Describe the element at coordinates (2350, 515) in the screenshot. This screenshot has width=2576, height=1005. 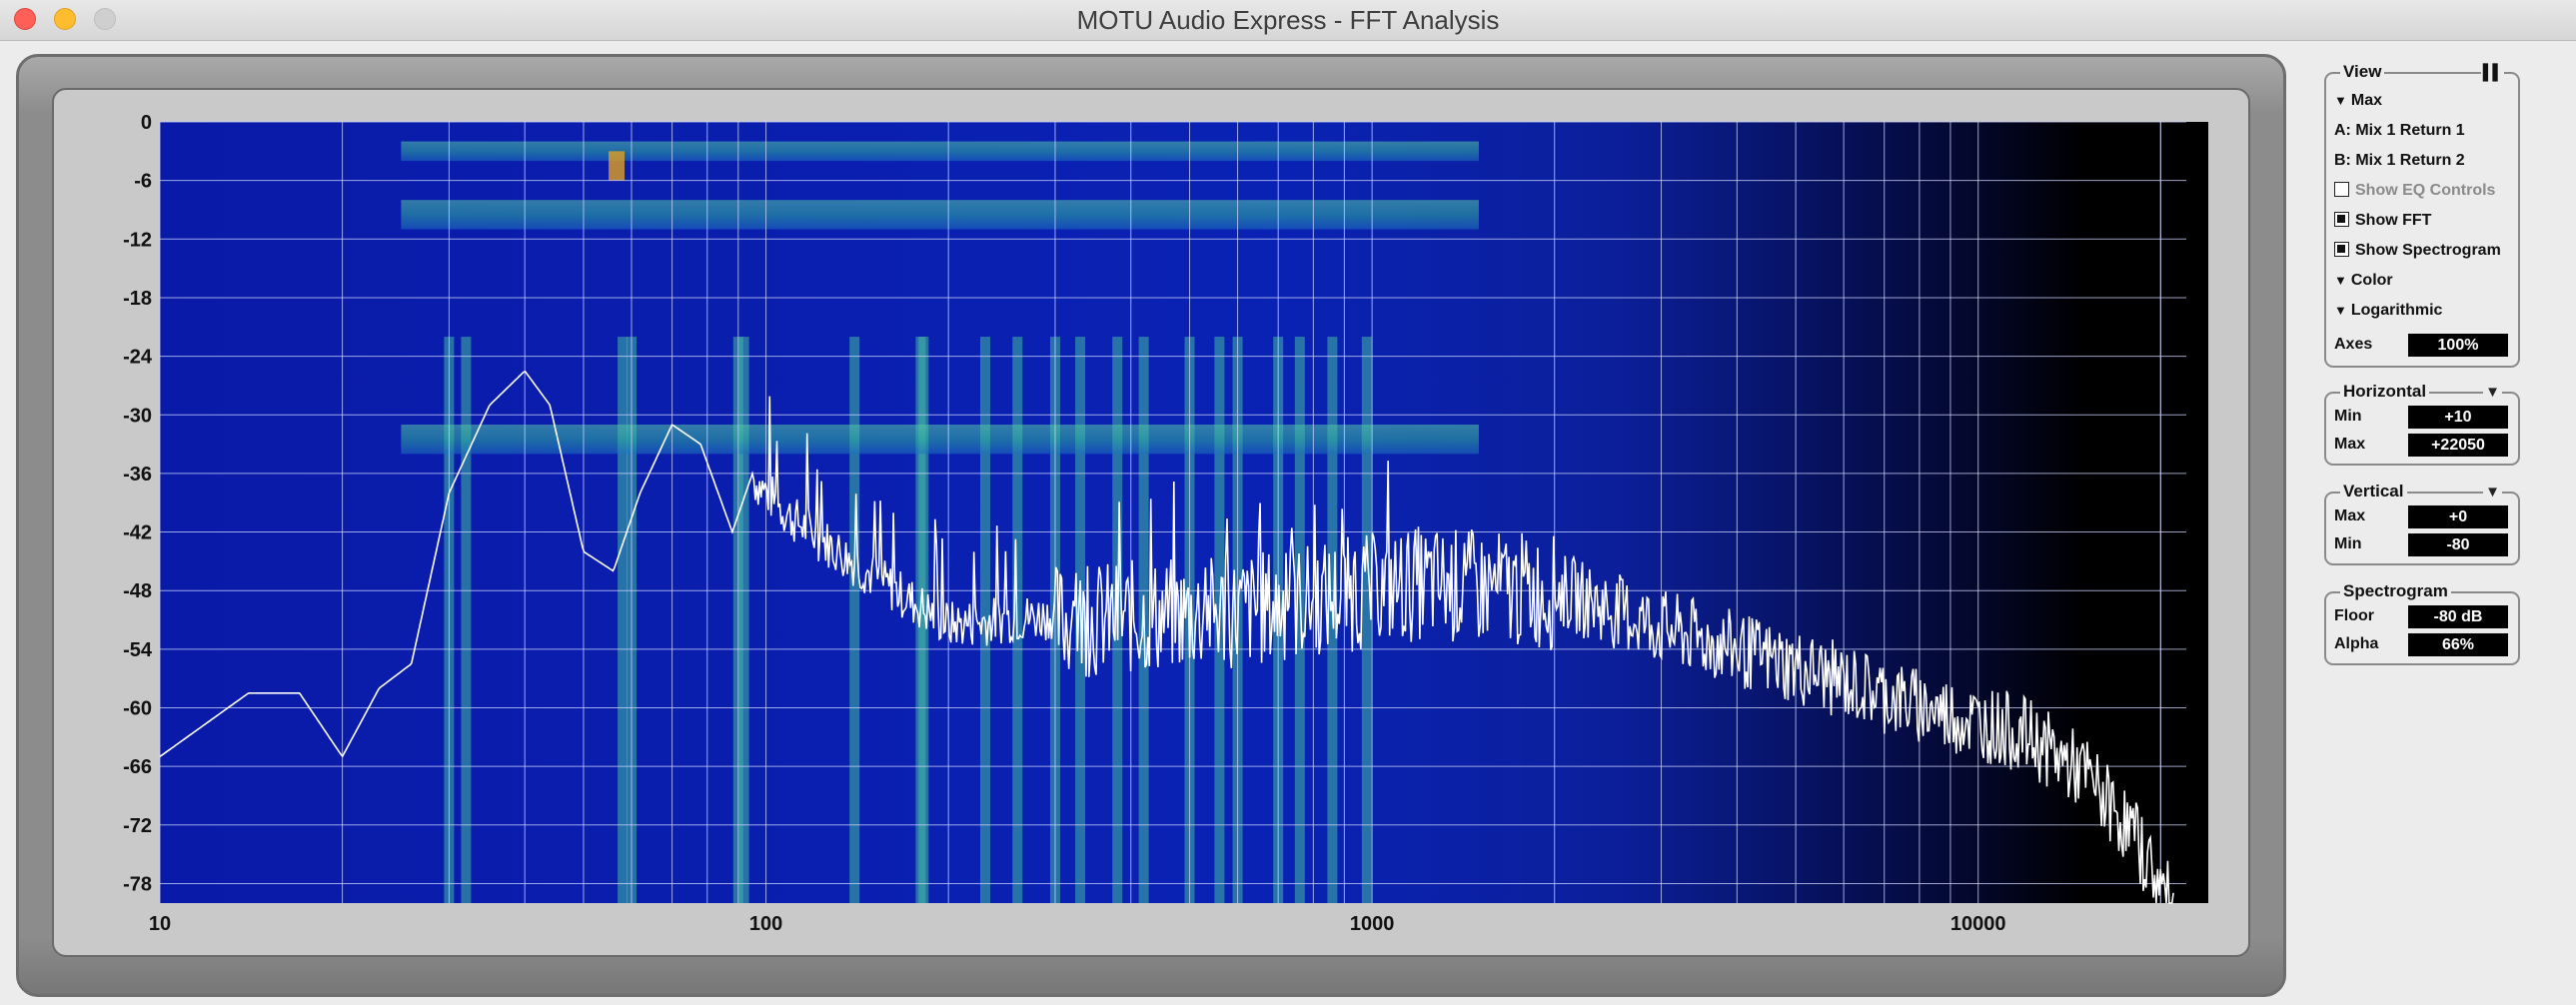
I see `vertical-max-label: Max` at that location.